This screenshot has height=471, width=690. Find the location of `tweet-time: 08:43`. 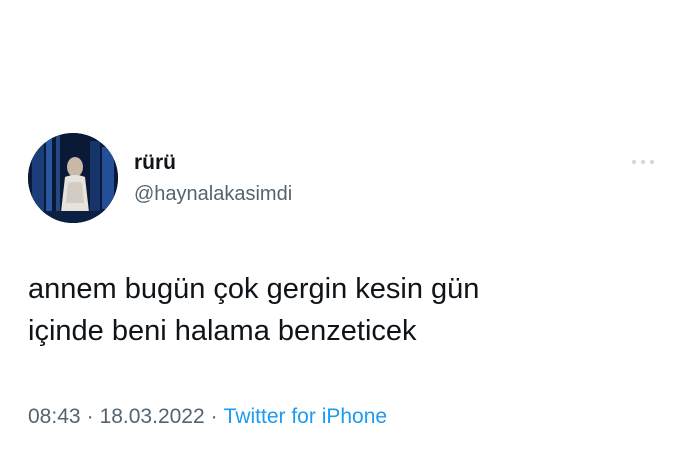

tweet-time: 08:43 is located at coordinates (54, 416).